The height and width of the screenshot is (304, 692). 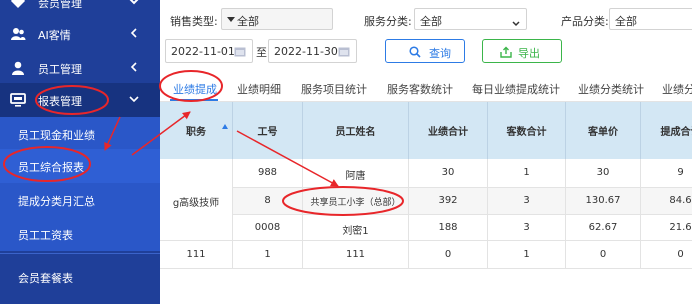 I want to click on sort-asc-icon, so click(x=225, y=126).